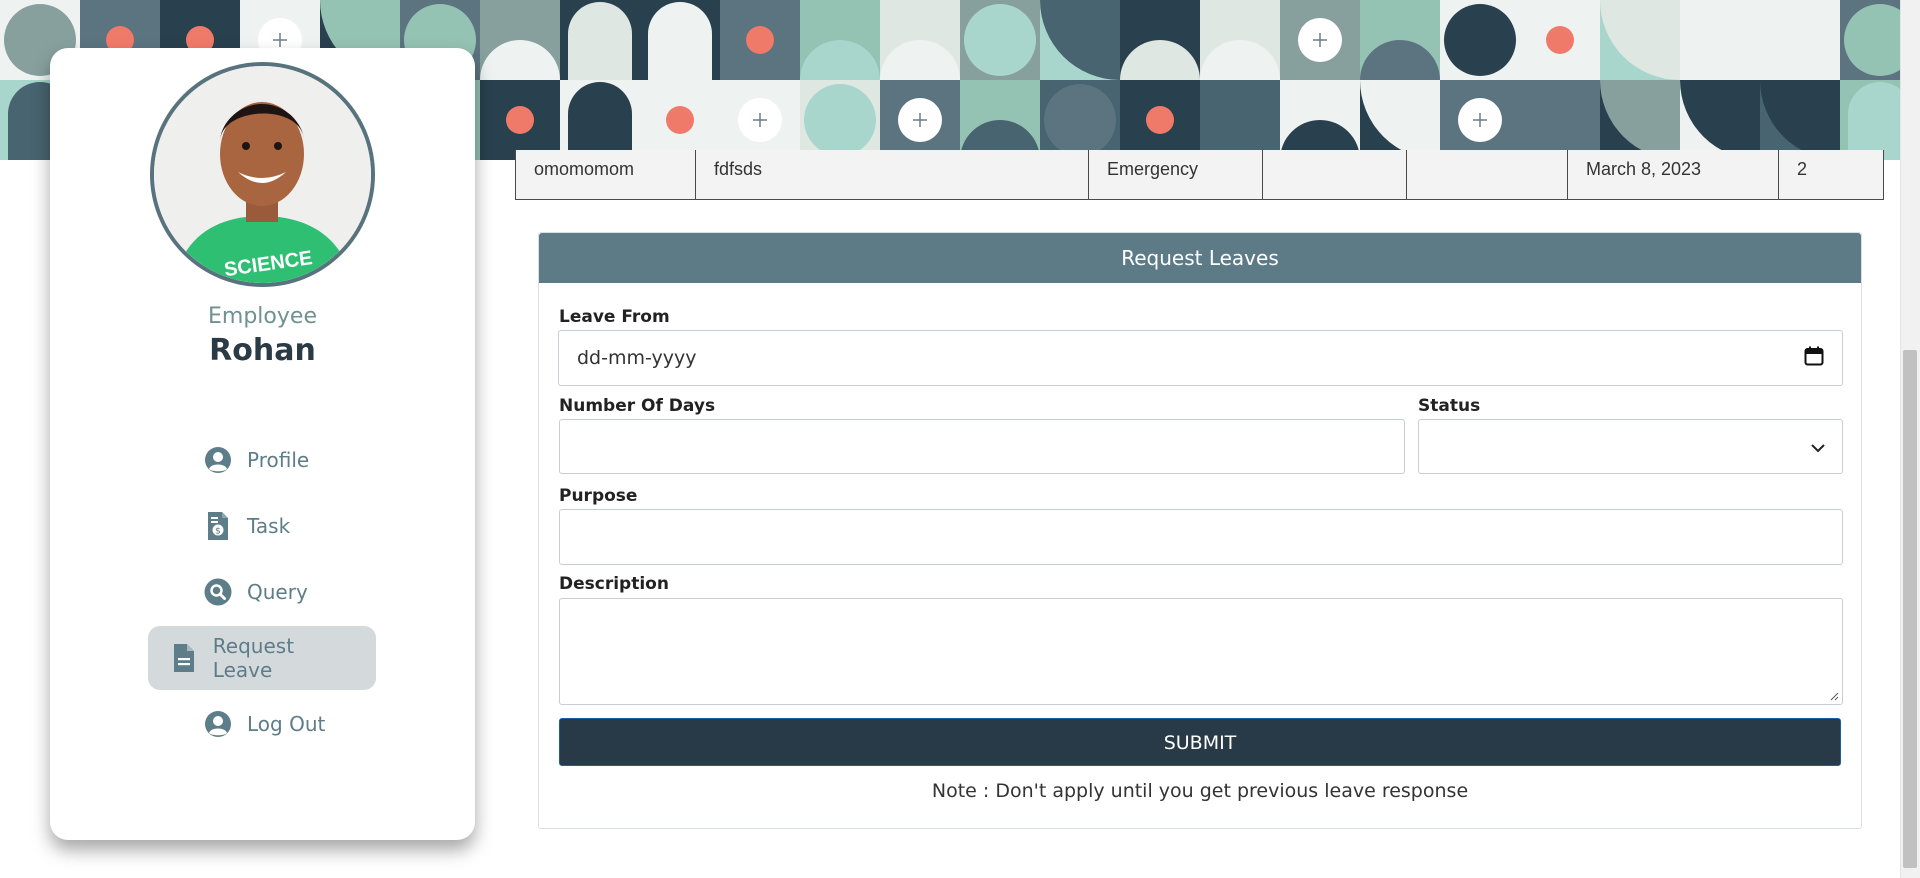  Describe the element at coordinates (1834, 696) in the screenshot. I see `resize-grip-icon` at that location.